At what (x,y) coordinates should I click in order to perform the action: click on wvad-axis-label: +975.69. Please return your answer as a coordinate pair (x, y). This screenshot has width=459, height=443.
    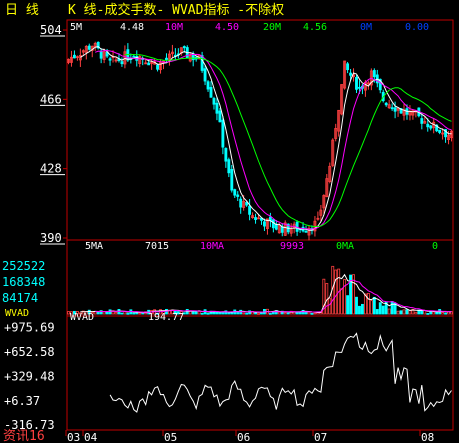
    Looking at the image, I should click on (29, 328).